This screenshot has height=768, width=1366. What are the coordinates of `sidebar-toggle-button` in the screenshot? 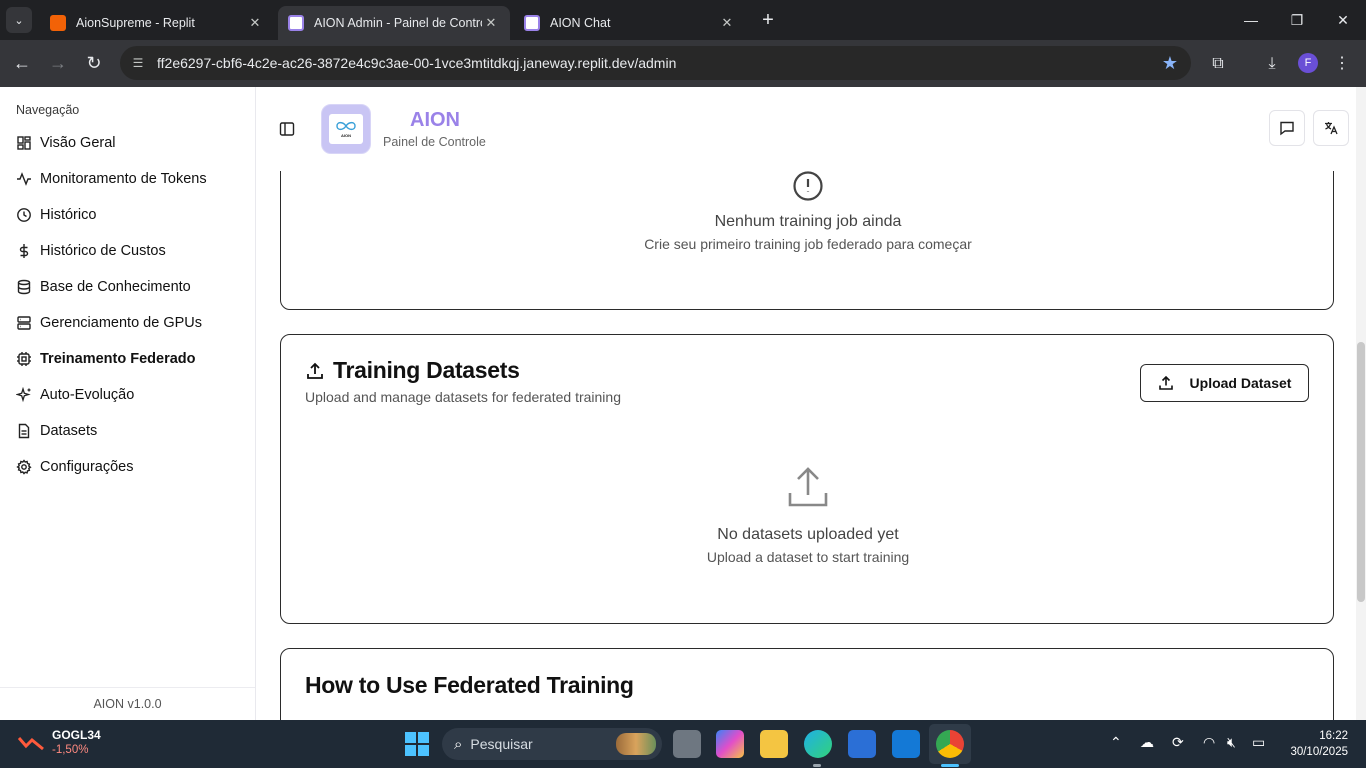 It's located at (287, 129).